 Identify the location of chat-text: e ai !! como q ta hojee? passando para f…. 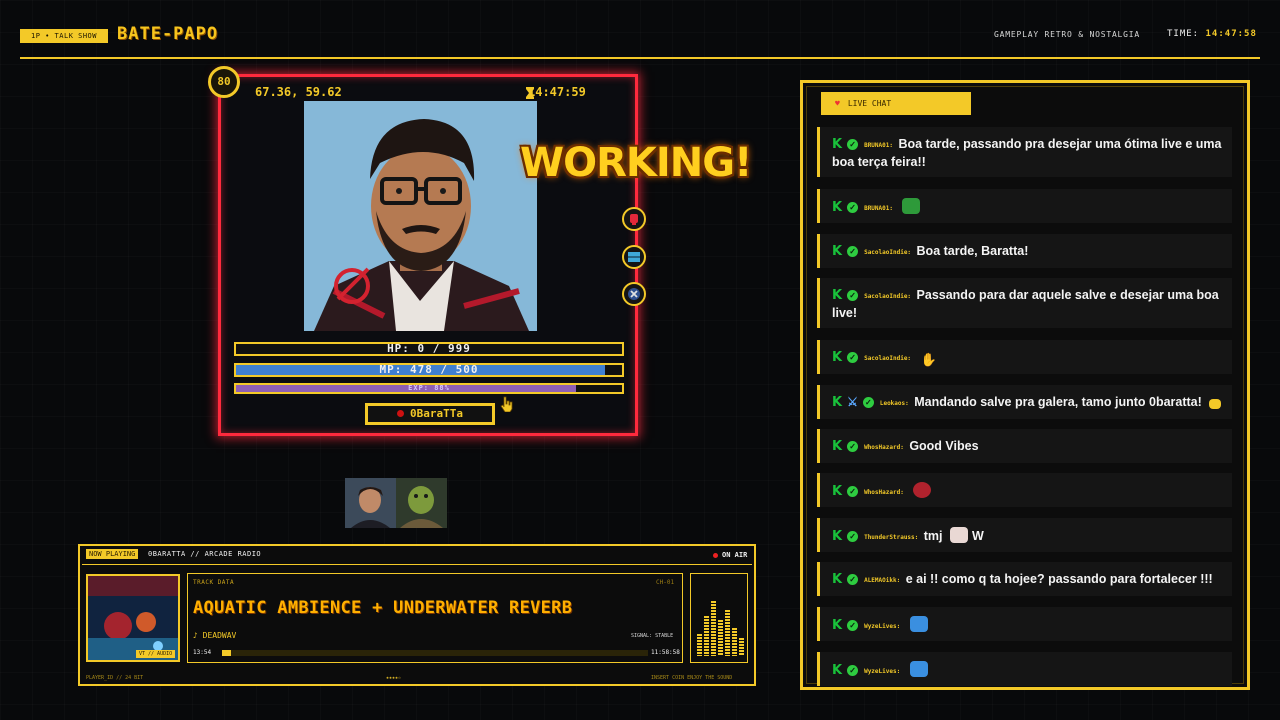
(1059, 579).